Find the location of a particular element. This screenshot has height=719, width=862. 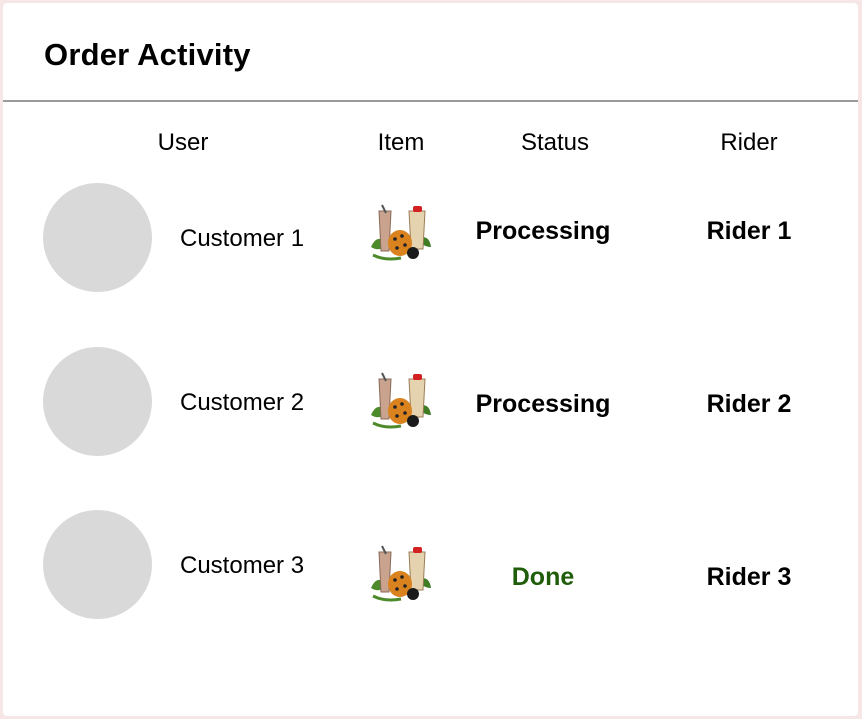

rider-name: Rider 3 is located at coordinates (749, 577).